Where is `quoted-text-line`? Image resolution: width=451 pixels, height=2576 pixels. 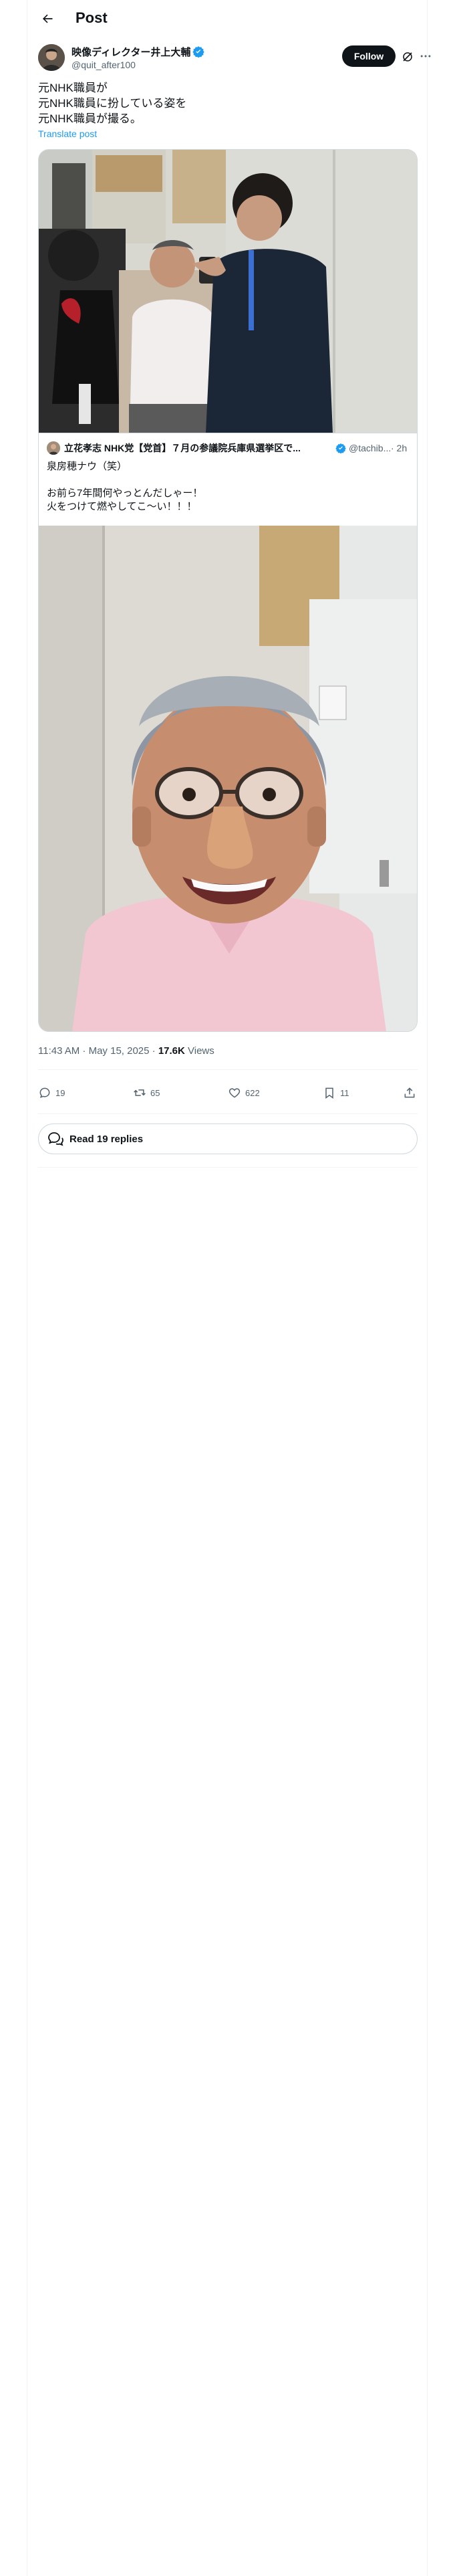 quoted-text-line is located at coordinates (227, 480).